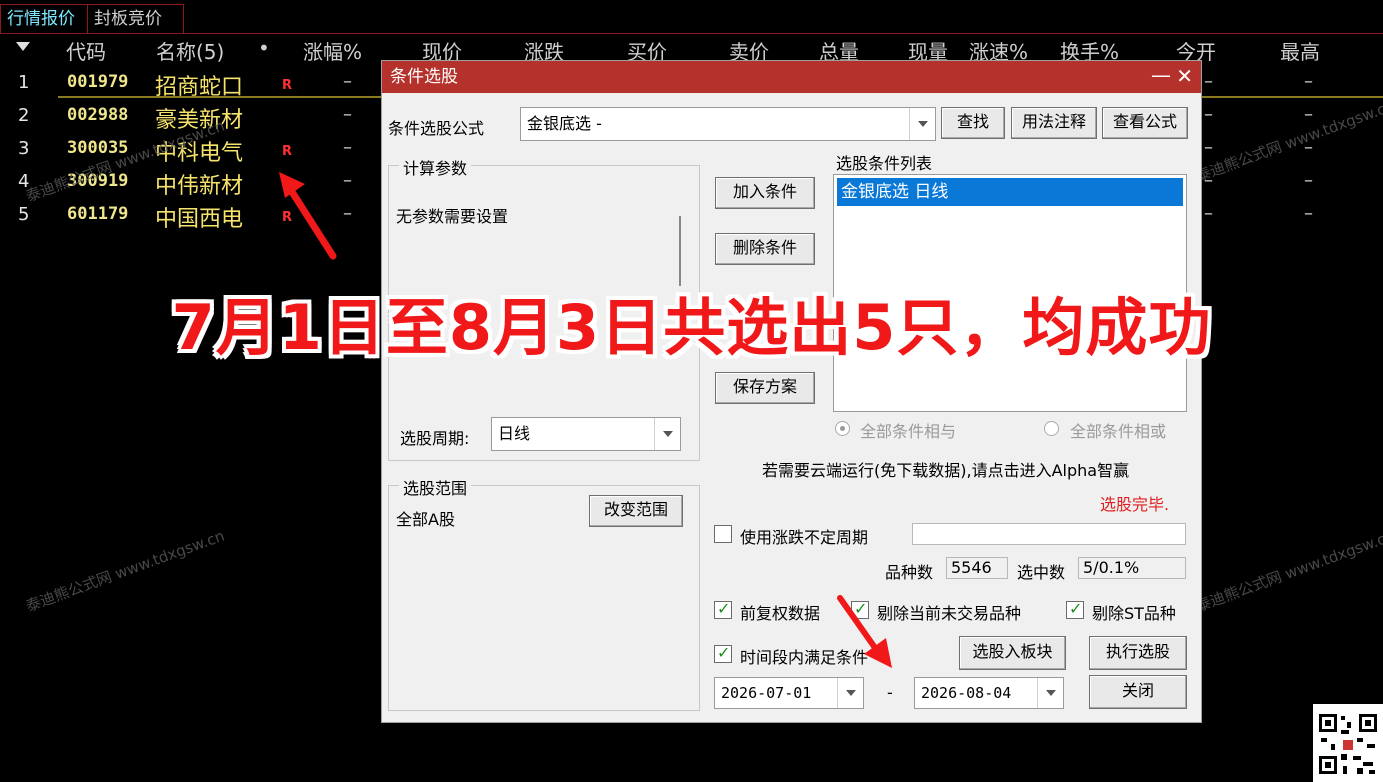 The width and height of the screenshot is (1383, 782). I want to click on col-name: 名称(5), so click(190, 51).